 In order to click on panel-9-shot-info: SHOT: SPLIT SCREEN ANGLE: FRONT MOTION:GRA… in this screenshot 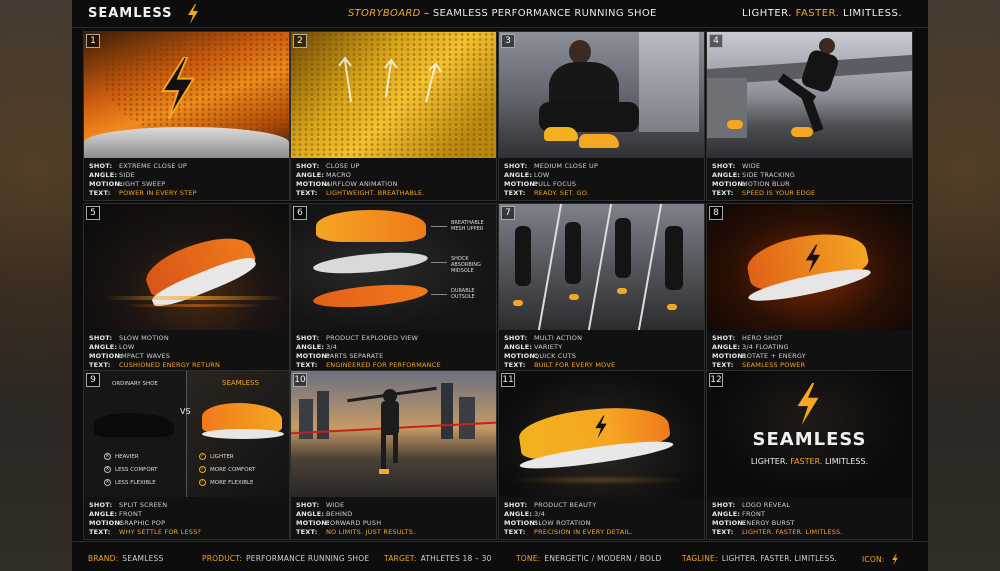, I will do `click(145, 518)`.